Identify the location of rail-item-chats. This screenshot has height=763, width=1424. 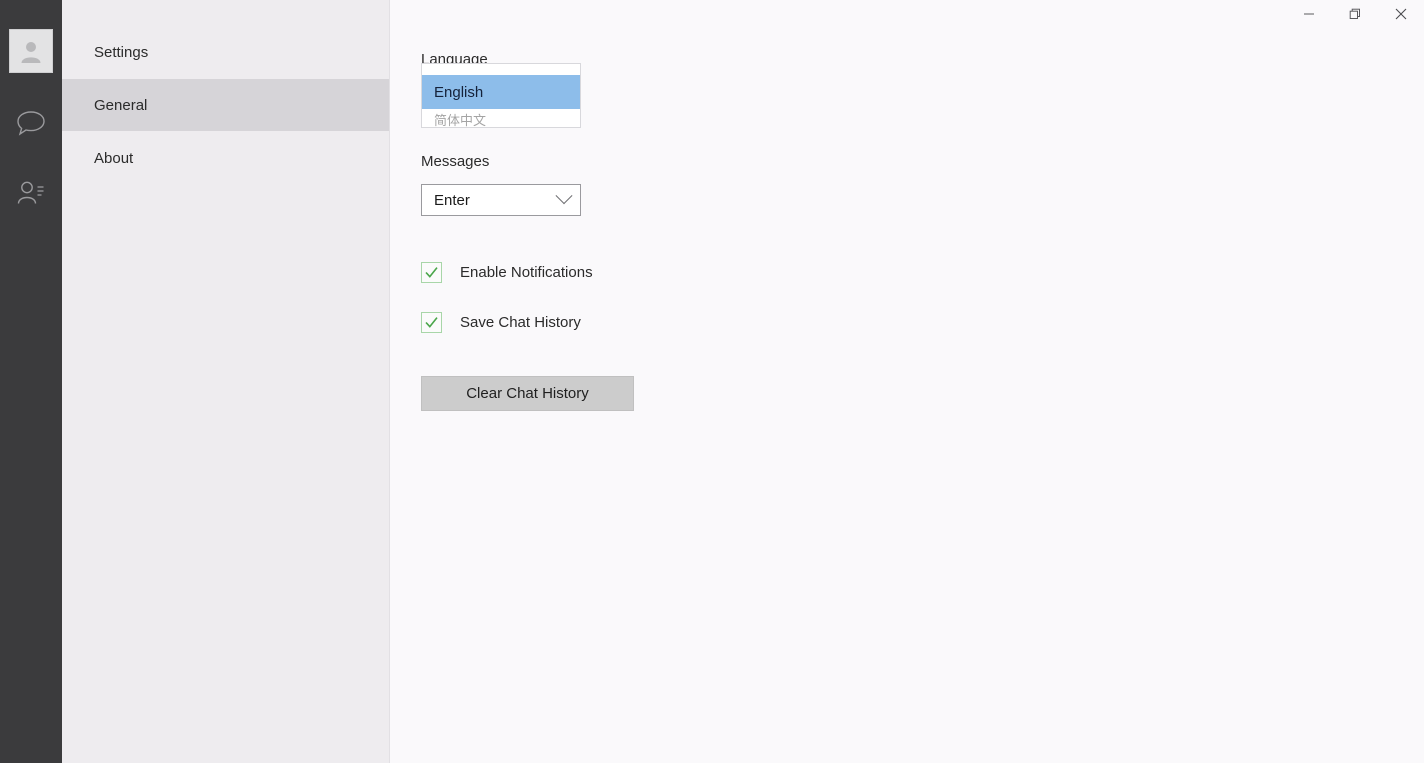
(31, 123).